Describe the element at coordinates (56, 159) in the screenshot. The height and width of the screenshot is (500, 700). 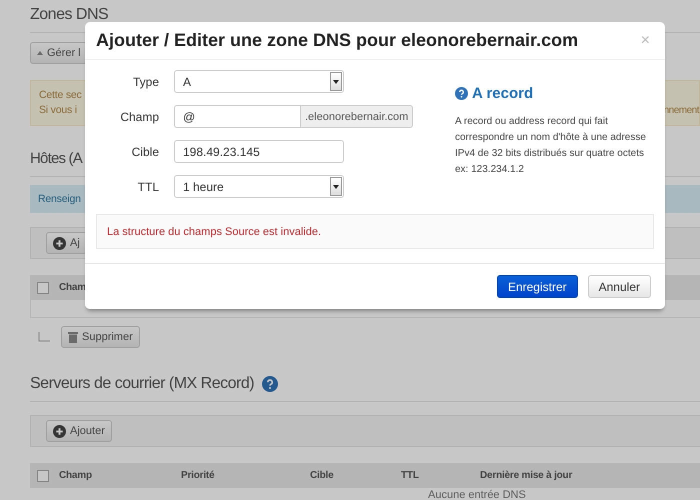
I see `section-heading: Hôtes (A` at that location.